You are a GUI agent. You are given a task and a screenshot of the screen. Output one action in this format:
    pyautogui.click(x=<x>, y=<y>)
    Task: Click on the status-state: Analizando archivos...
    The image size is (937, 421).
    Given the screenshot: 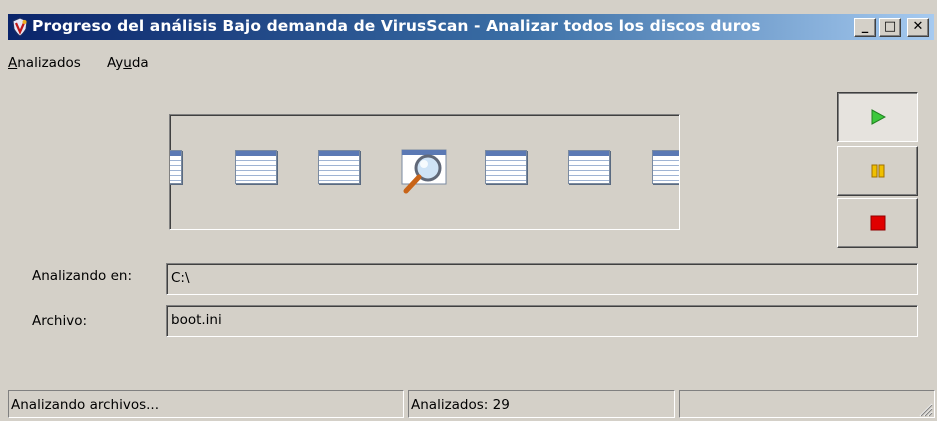 What is the action you would take?
    pyautogui.click(x=206, y=404)
    